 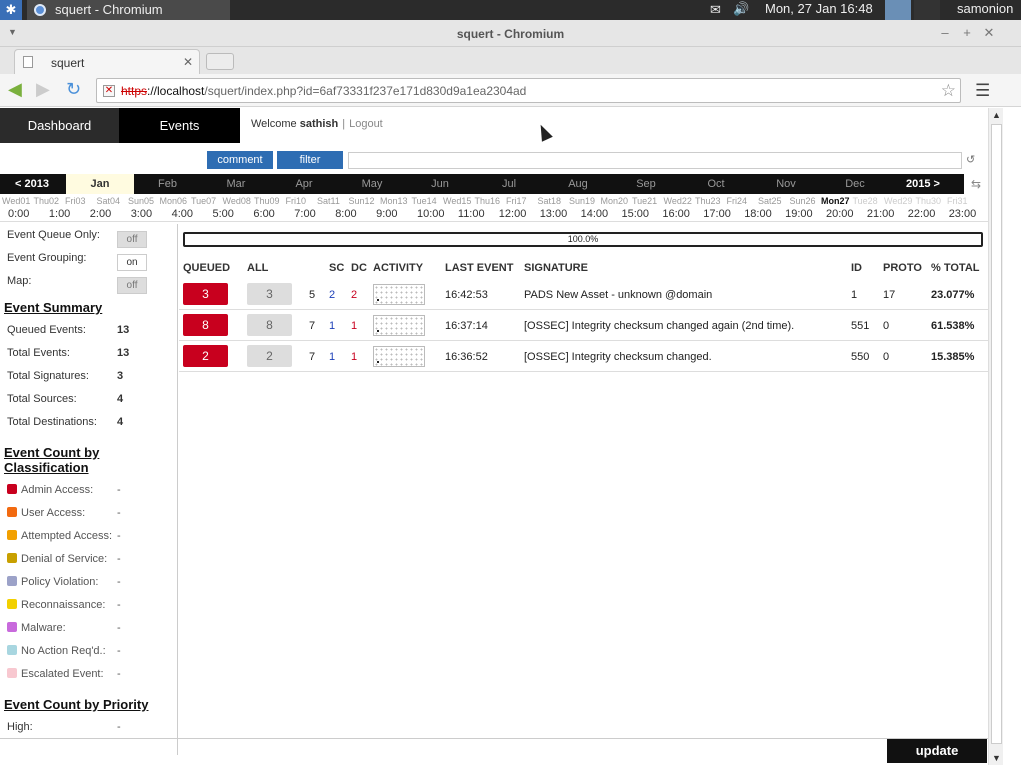 I want to click on header-dc: DC, so click(x=359, y=268).